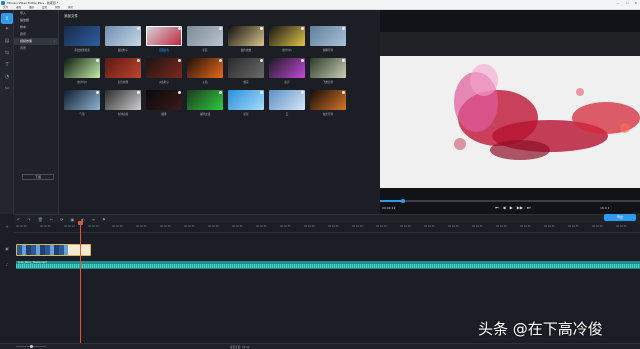 The width and height of the screenshot is (640, 349). Describe the element at coordinates (7, 77) in the screenshot. I see `stickers-icon: ◔` at that location.